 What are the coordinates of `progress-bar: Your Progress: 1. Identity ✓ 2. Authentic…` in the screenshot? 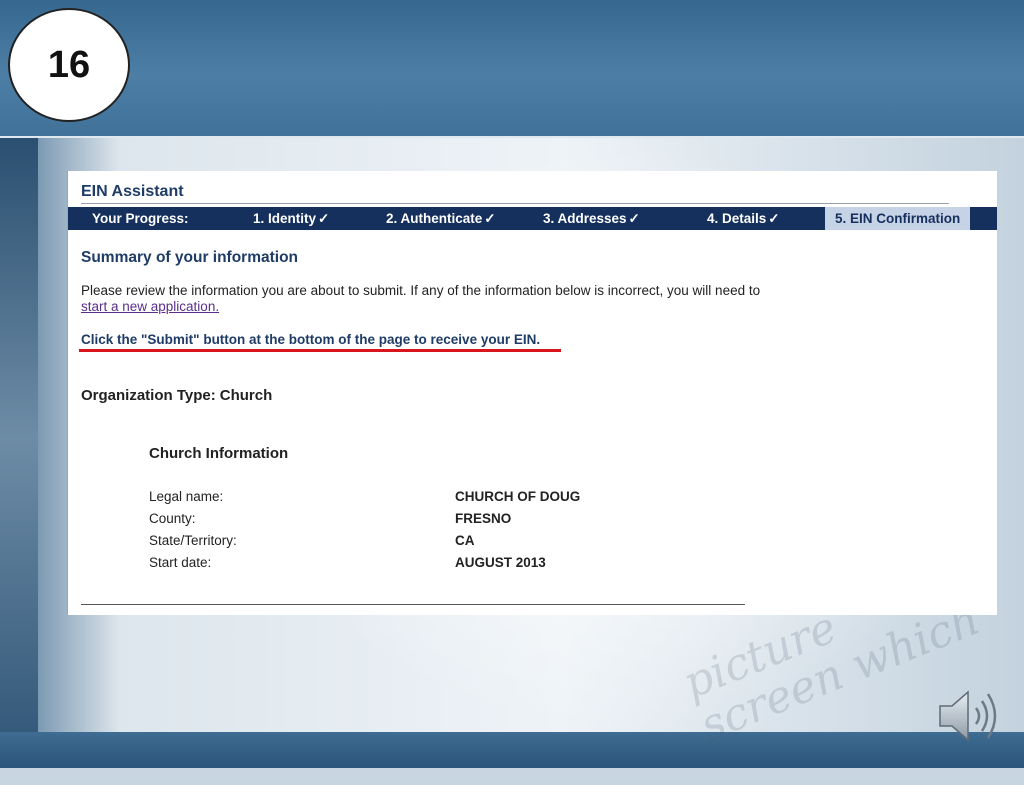 It's located at (532, 218).